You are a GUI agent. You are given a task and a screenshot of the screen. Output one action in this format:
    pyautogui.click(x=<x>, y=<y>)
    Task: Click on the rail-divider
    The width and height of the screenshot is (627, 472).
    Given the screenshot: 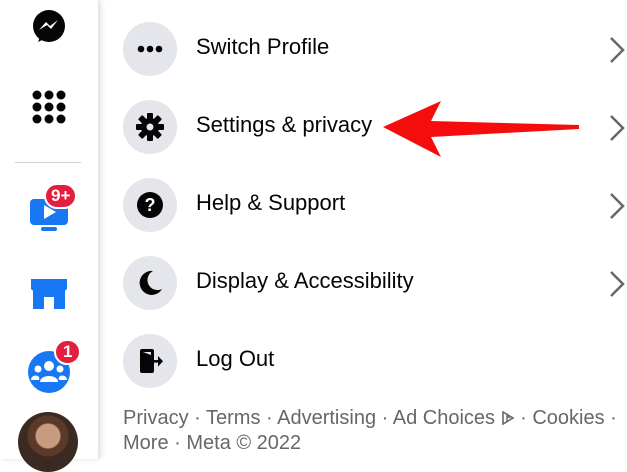 What is the action you would take?
    pyautogui.click(x=48, y=162)
    